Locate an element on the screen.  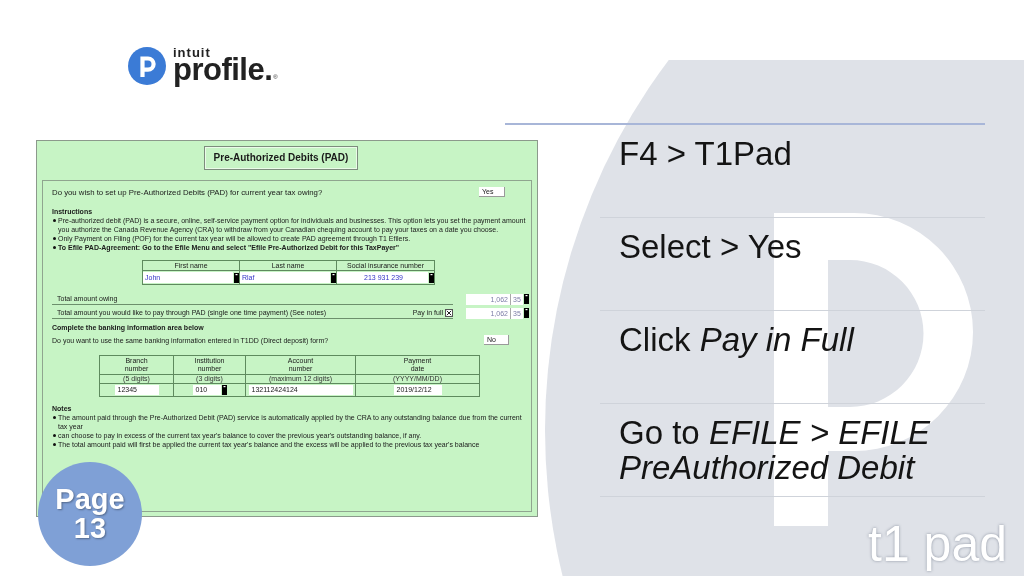
form-title: Pre-Authorized Debits (PAD) is located at coordinates (281, 158).